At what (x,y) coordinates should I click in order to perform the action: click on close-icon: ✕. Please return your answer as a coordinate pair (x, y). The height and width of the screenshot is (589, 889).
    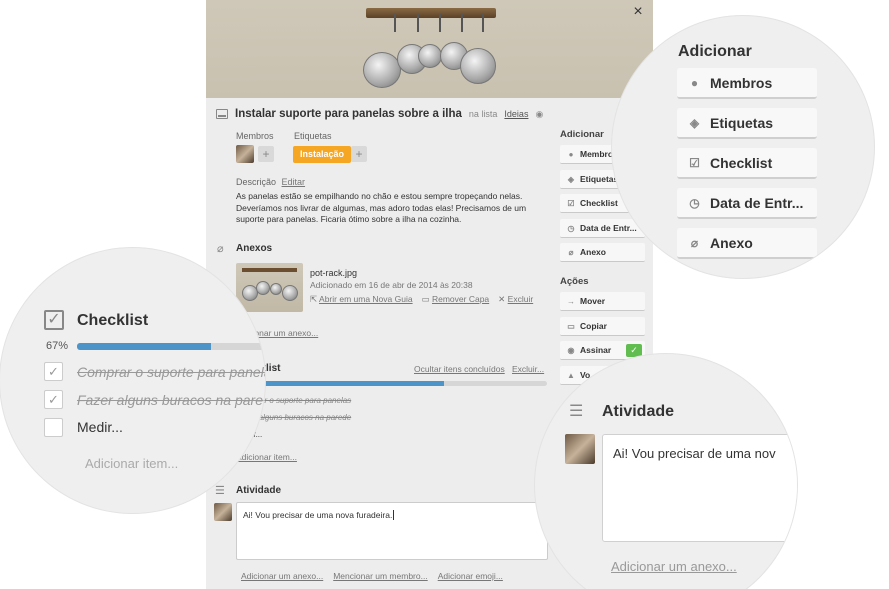
    Looking at the image, I should click on (502, 299).